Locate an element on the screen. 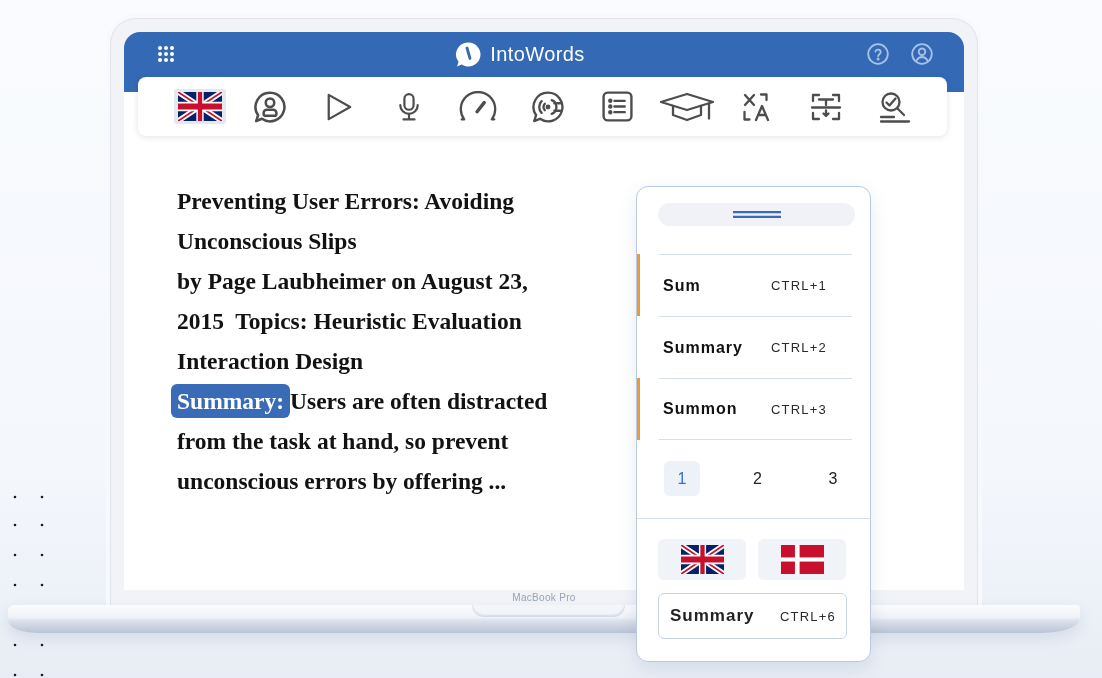  page-button: 3 is located at coordinates (833, 478).